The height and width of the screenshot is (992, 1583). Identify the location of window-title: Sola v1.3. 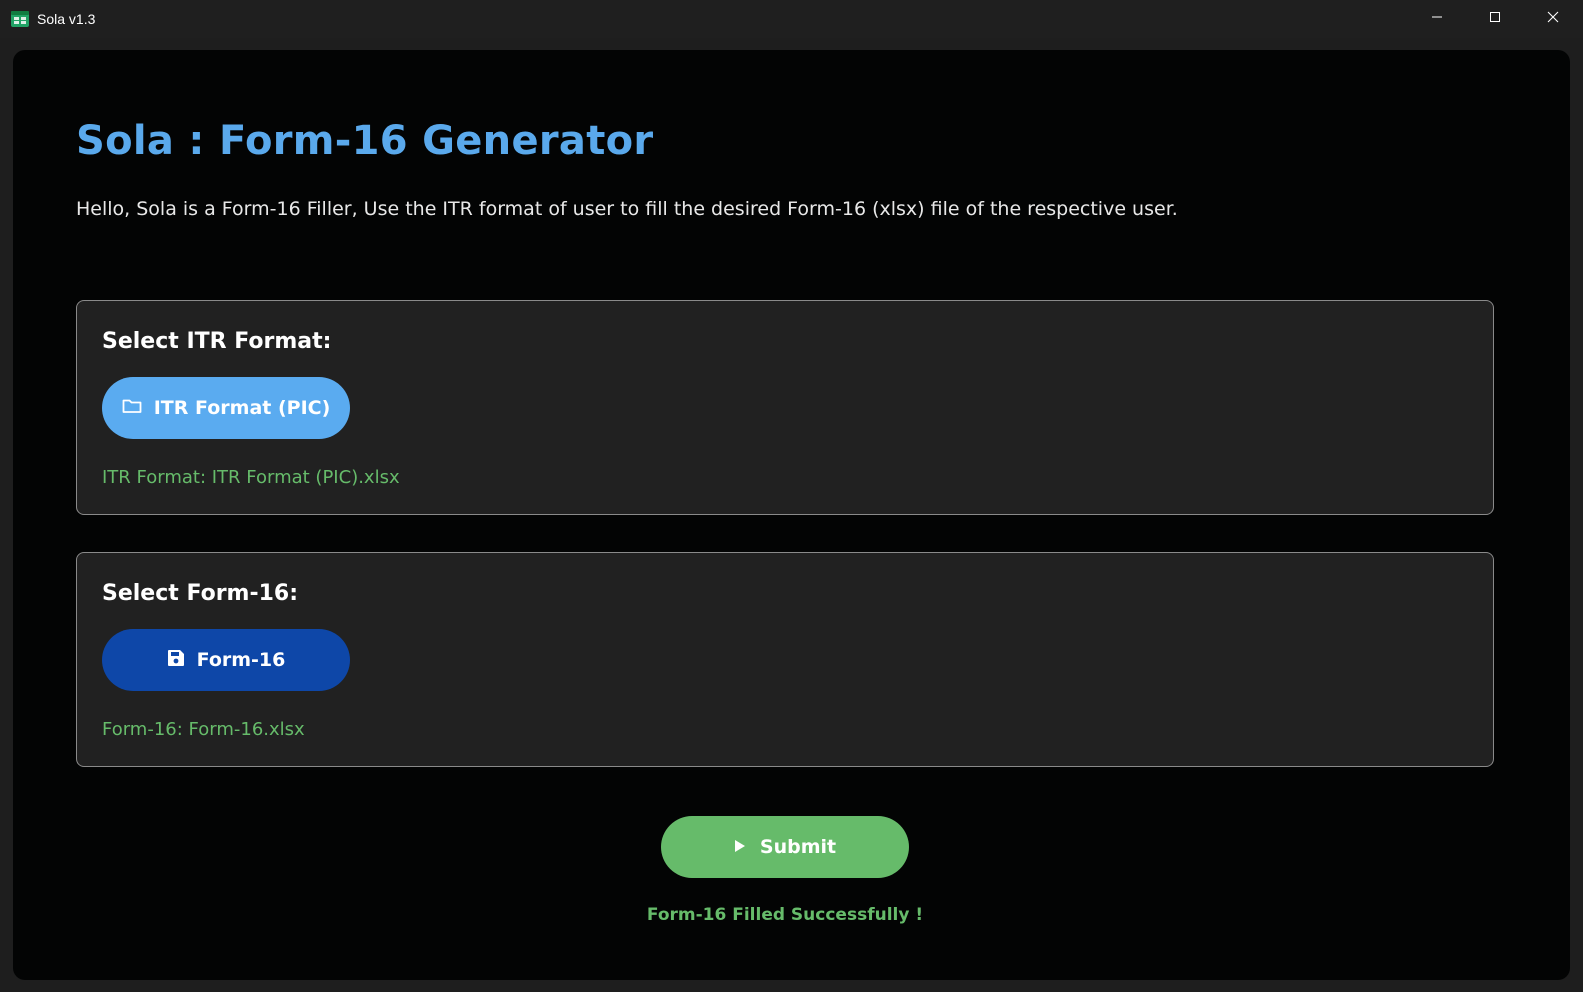
(66, 19).